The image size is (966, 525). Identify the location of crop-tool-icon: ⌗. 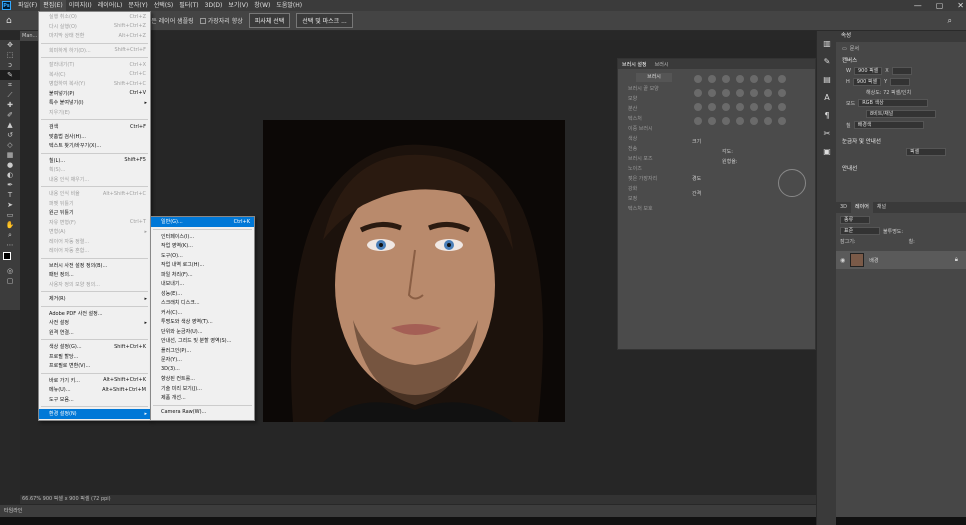
(10, 85).